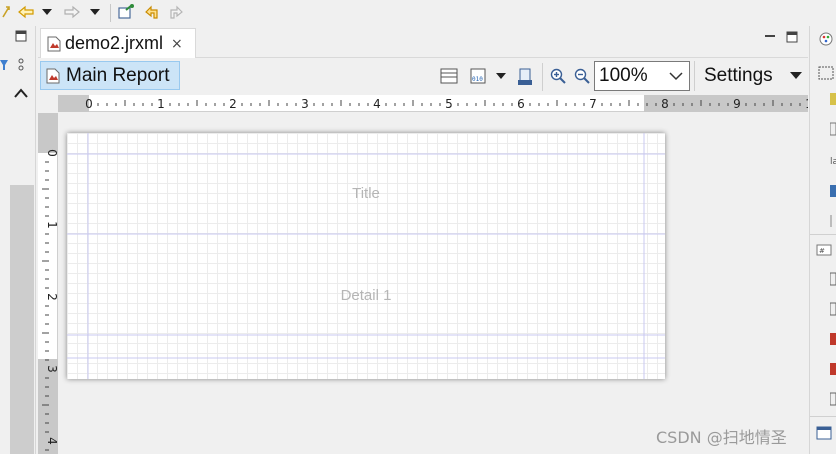 This screenshot has height=454, width=836. I want to click on pin-back-icon, so click(6, 12).